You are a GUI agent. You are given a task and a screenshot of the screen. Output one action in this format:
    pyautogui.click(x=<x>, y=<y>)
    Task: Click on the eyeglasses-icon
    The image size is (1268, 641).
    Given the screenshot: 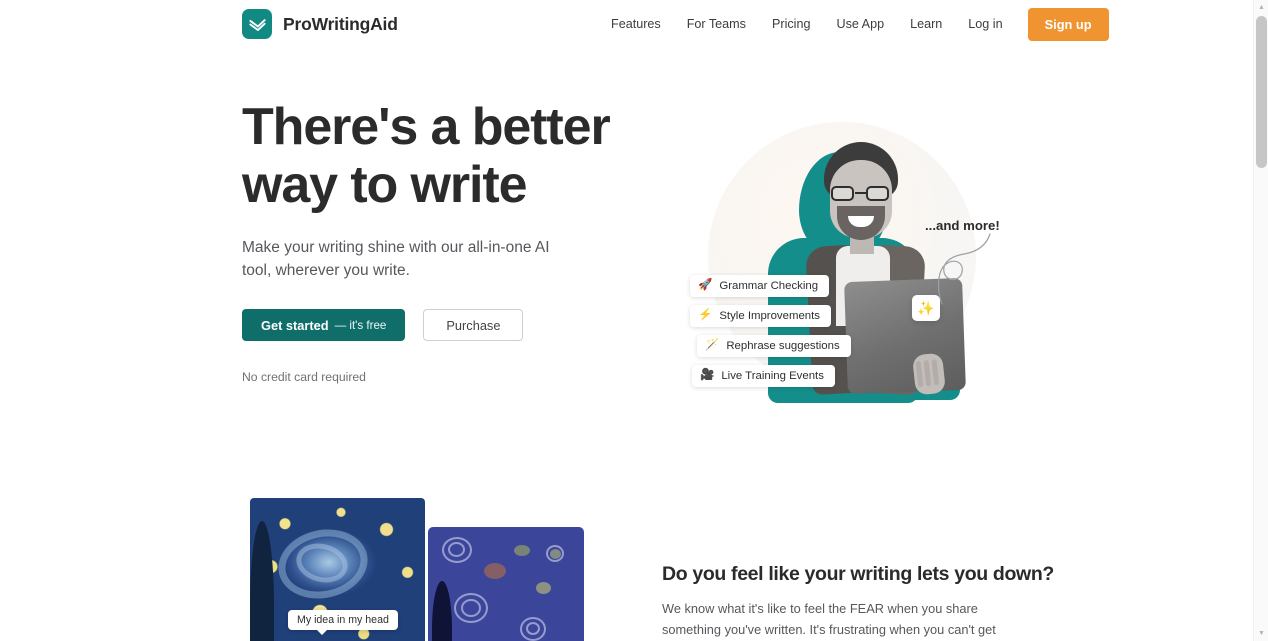 What is the action you would take?
    pyautogui.click(x=861, y=193)
    